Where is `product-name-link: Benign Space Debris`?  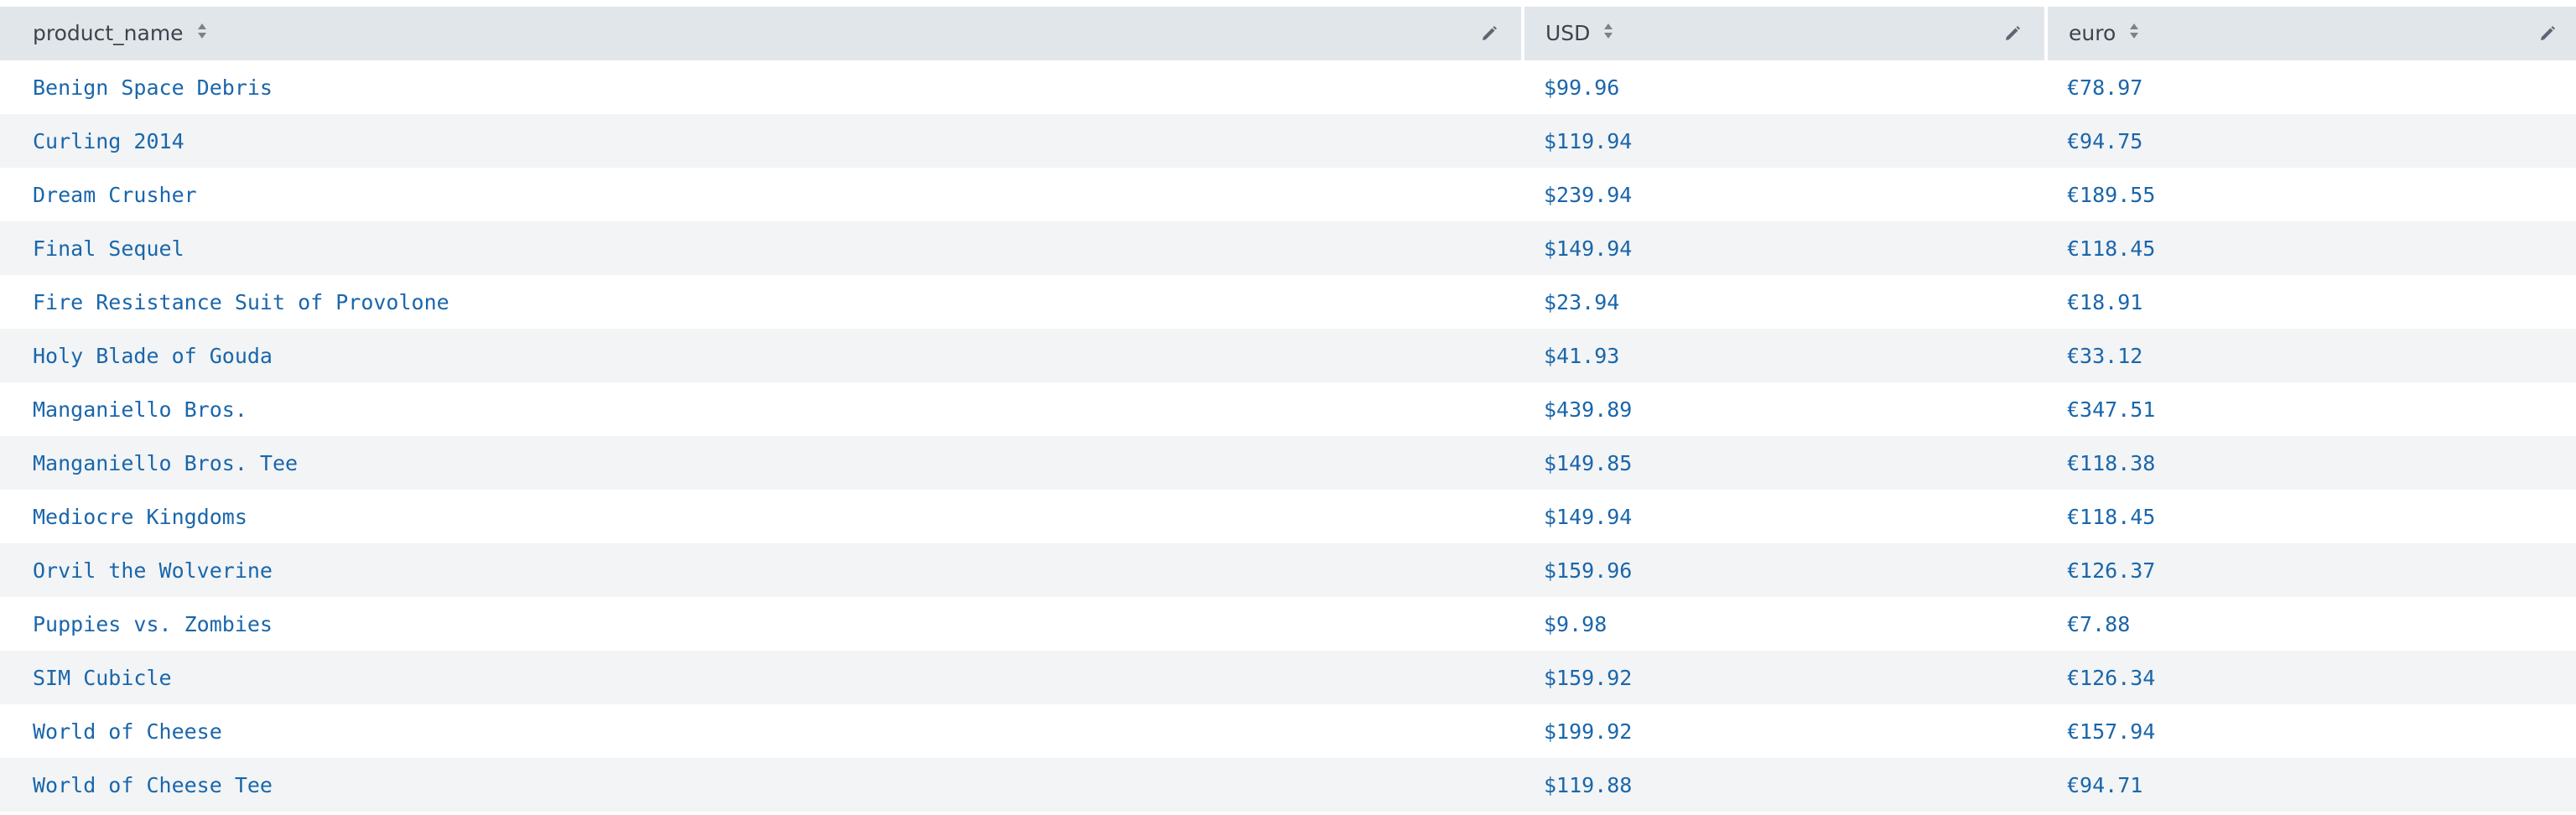
product-name-link: Benign Space Debris is located at coordinates (153, 87).